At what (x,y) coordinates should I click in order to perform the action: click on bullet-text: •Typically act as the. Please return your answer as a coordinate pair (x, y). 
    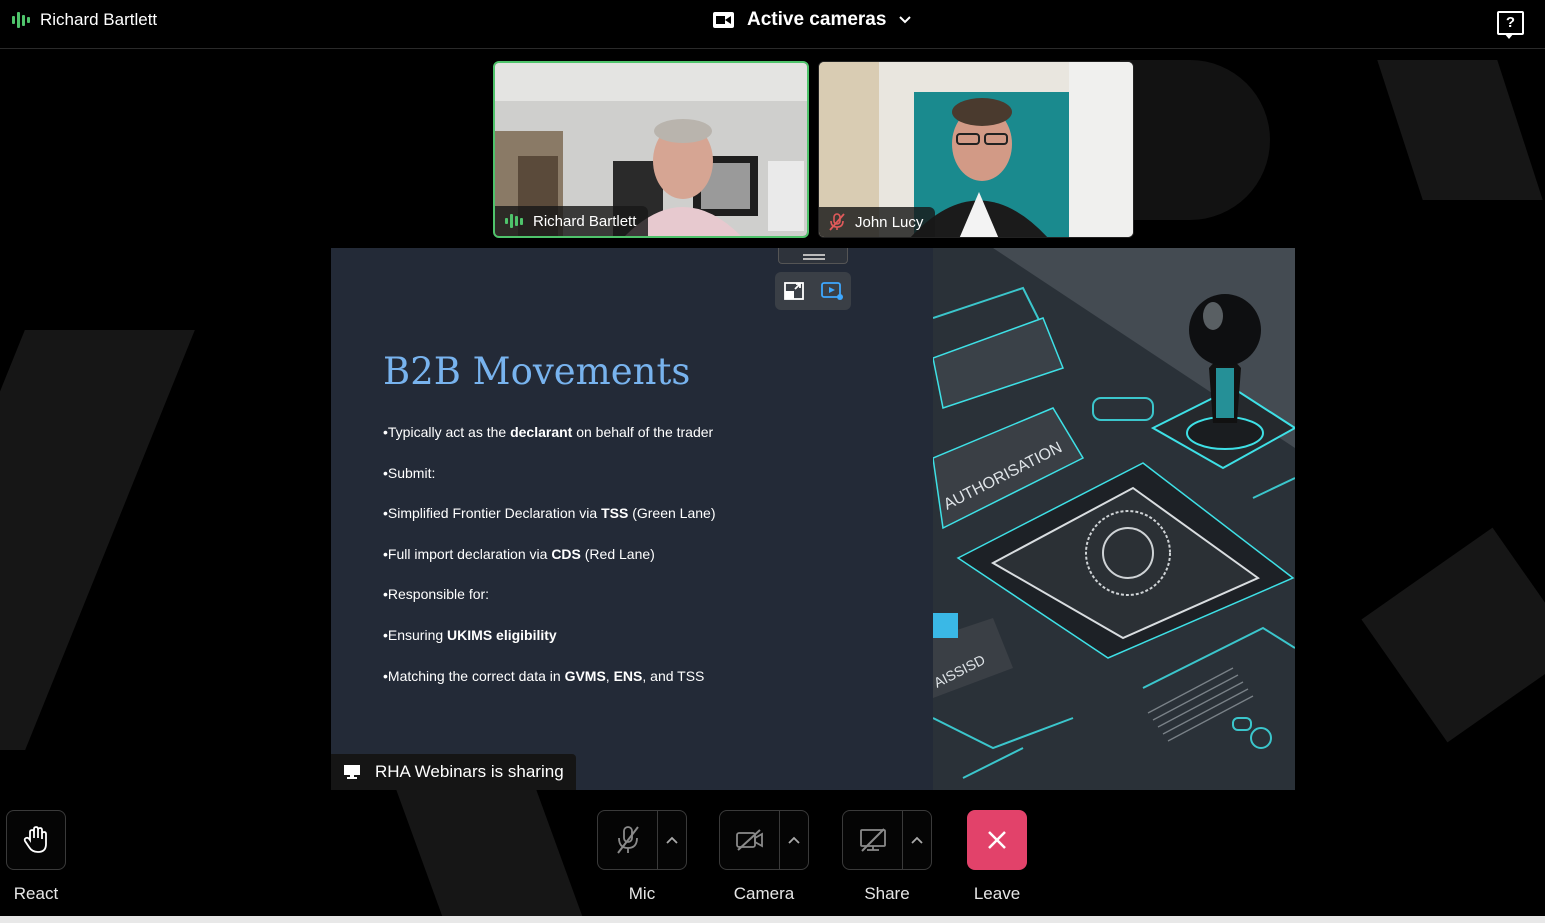
    Looking at the image, I should click on (447, 432).